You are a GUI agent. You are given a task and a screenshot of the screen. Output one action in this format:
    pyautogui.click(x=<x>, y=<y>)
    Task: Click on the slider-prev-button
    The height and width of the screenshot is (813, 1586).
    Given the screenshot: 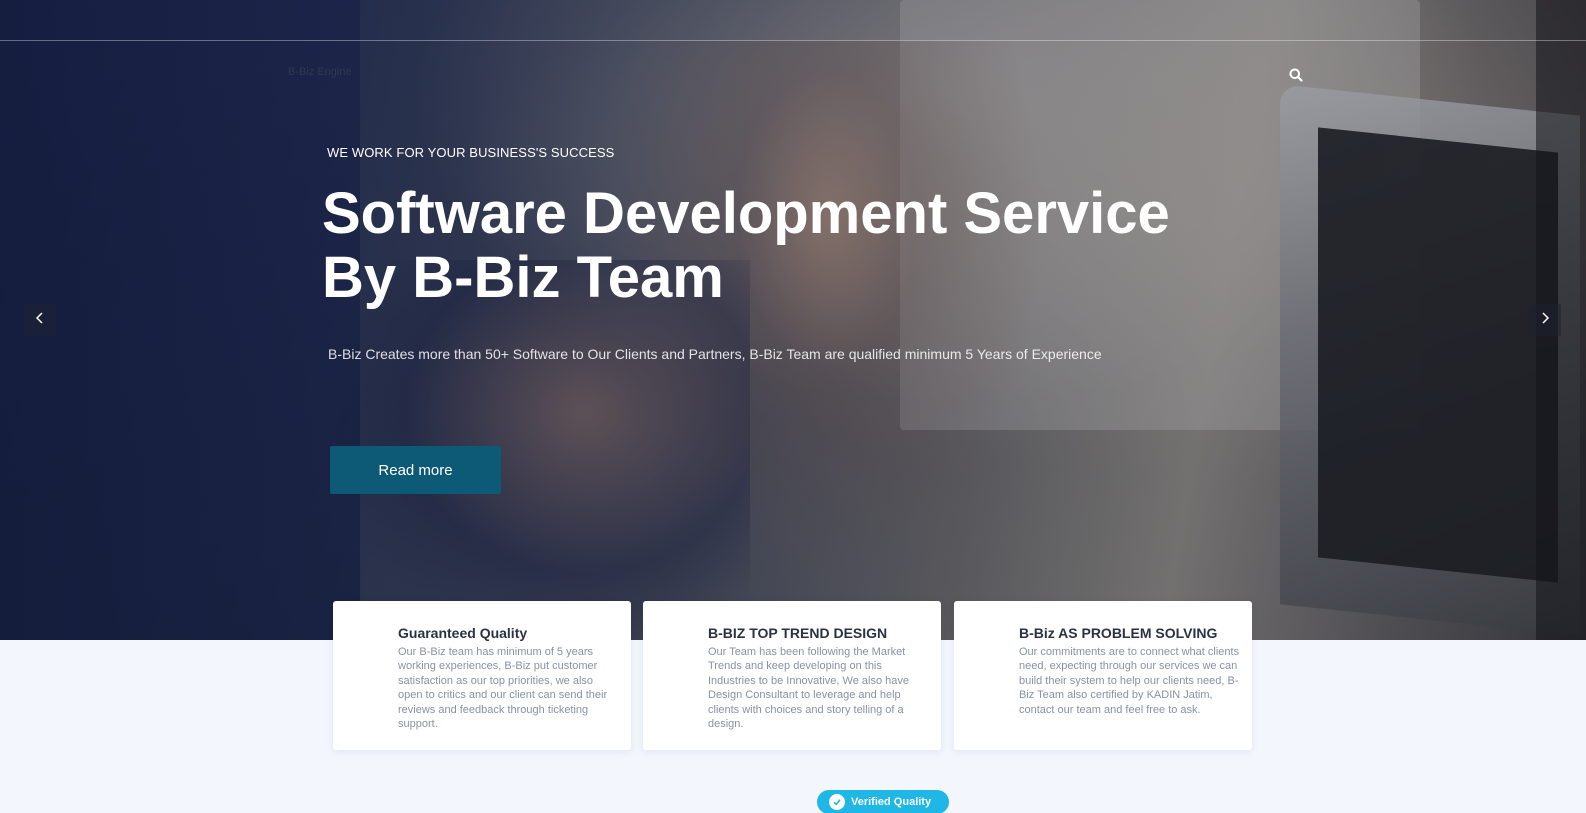 What is the action you would take?
    pyautogui.click(x=40, y=320)
    